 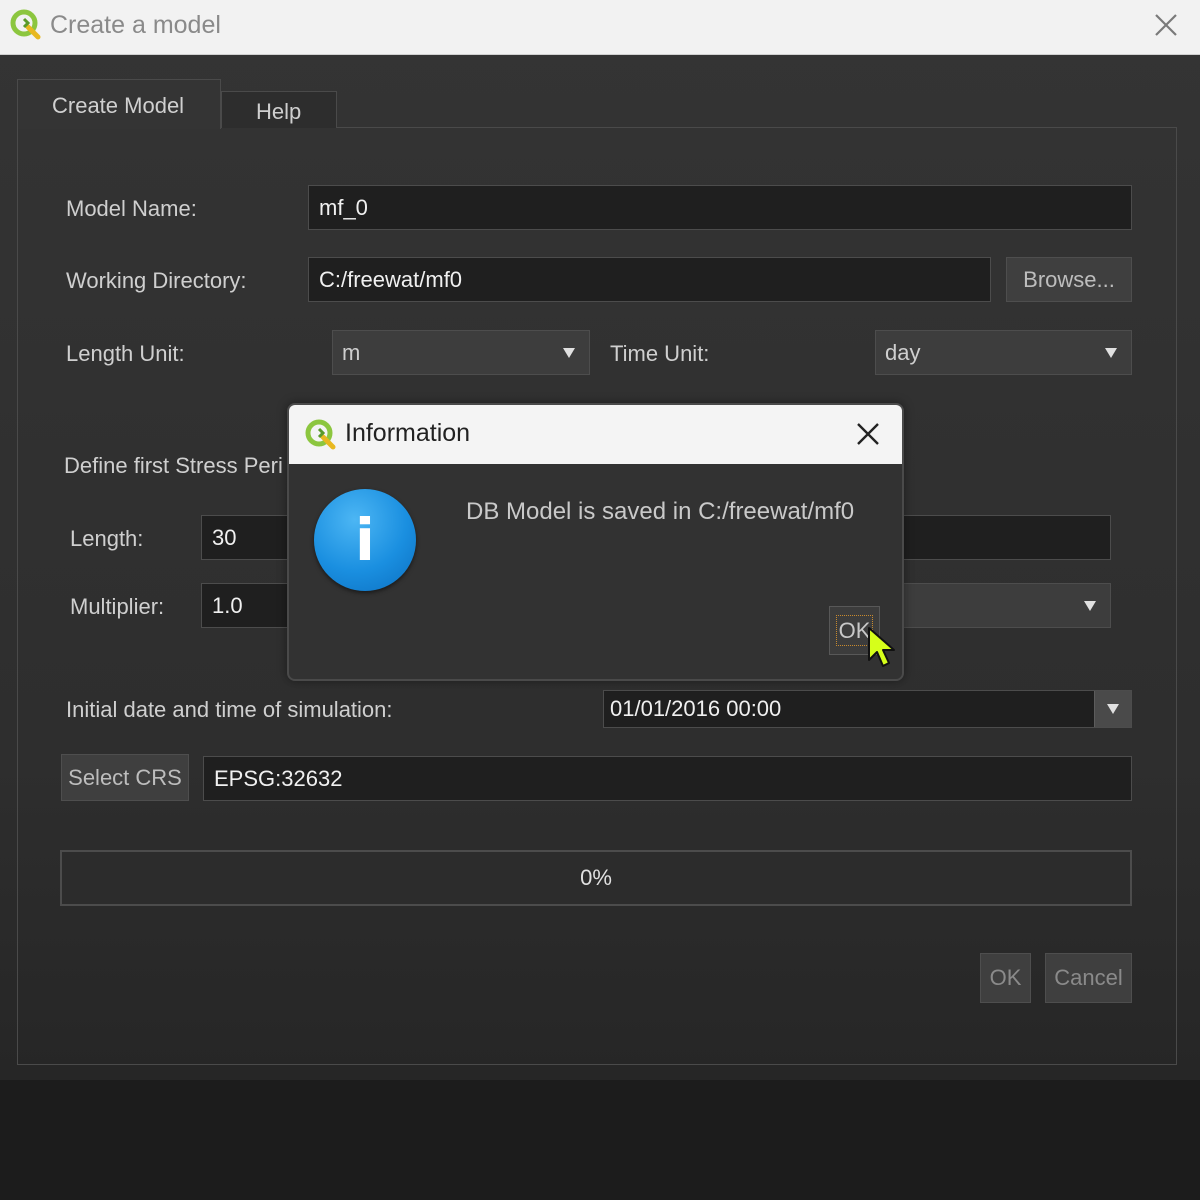 I want to click on tab-create-model: Create Model, so click(x=119, y=104).